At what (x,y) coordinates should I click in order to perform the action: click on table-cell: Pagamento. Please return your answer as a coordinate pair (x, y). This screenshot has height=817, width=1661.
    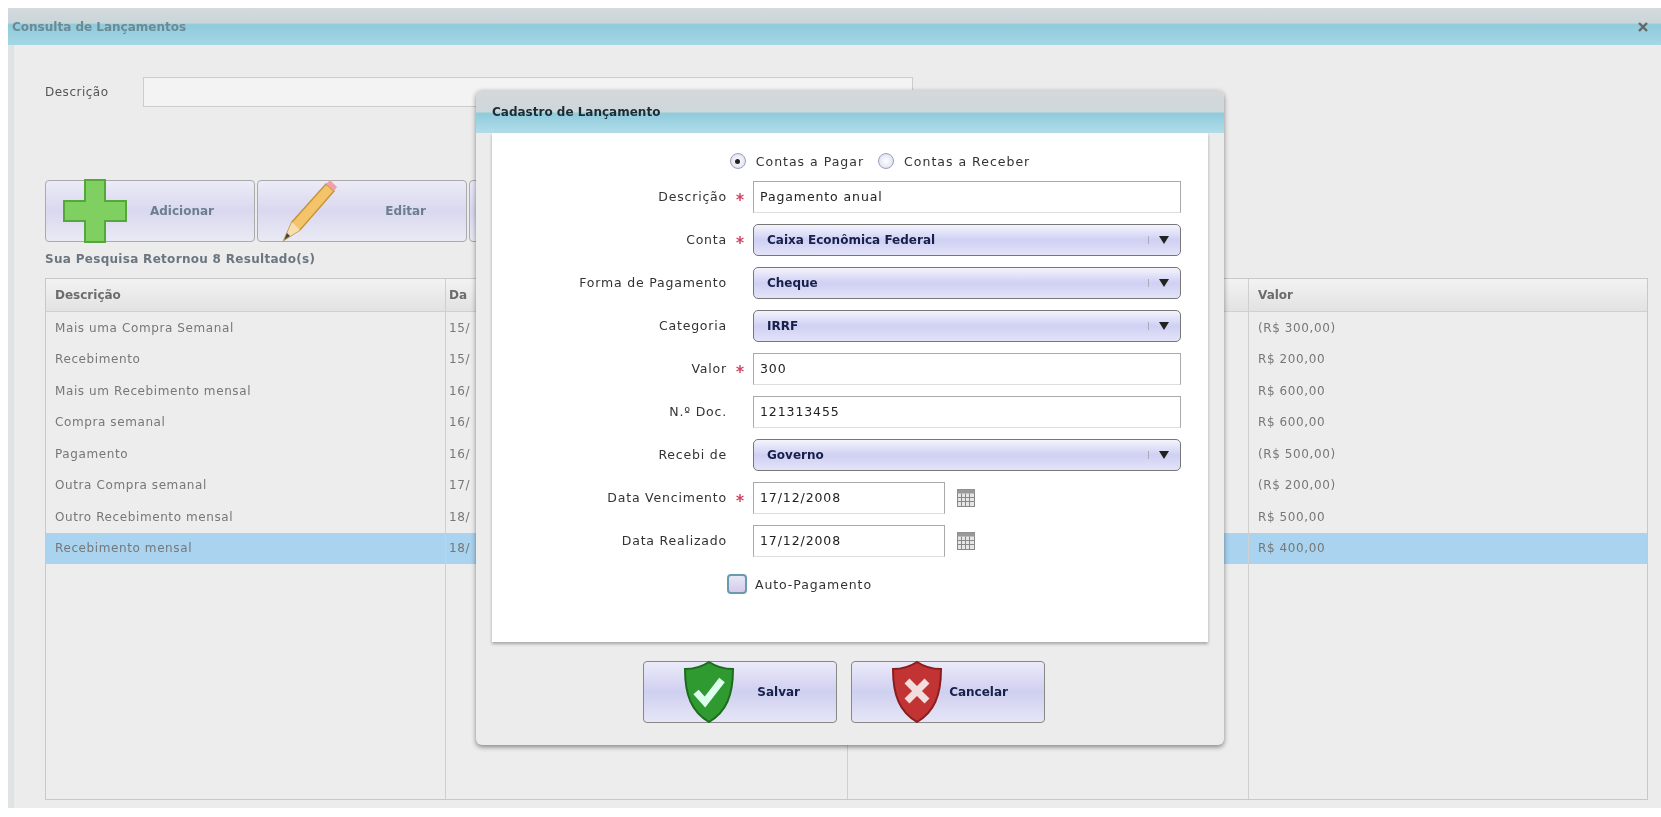
    Looking at the image, I should click on (246, 454).